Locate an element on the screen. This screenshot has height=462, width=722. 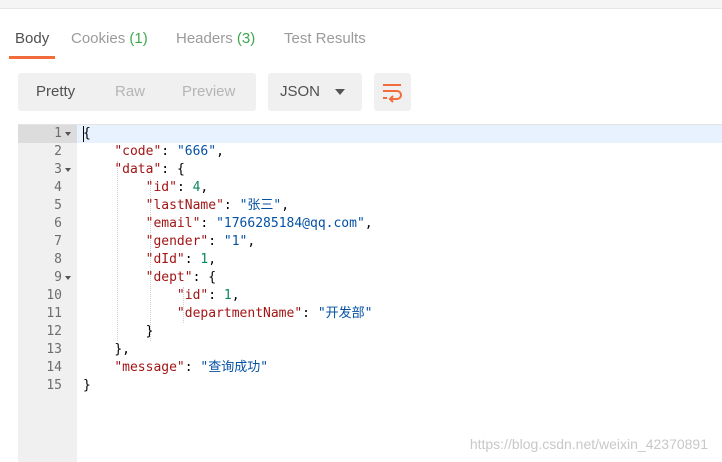
wrap-lines-icon is located at coordinates (392, 93).